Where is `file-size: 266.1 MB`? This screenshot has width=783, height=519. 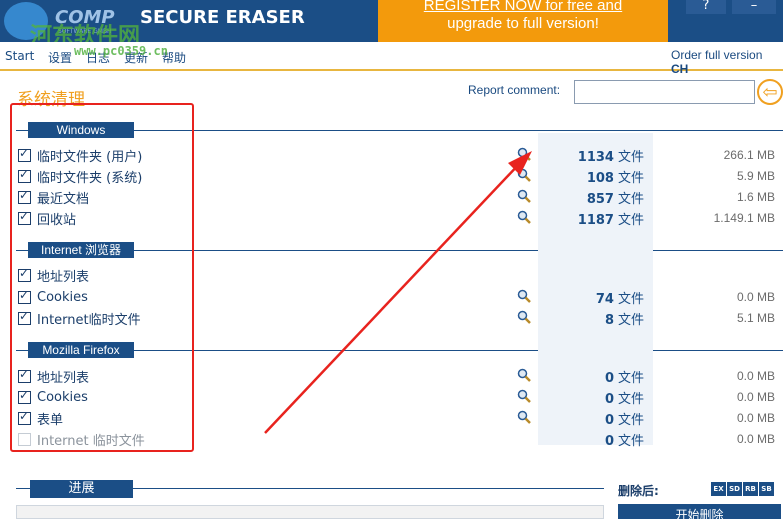 file-size: 266.1 MB is located at coordinates (749, 155).